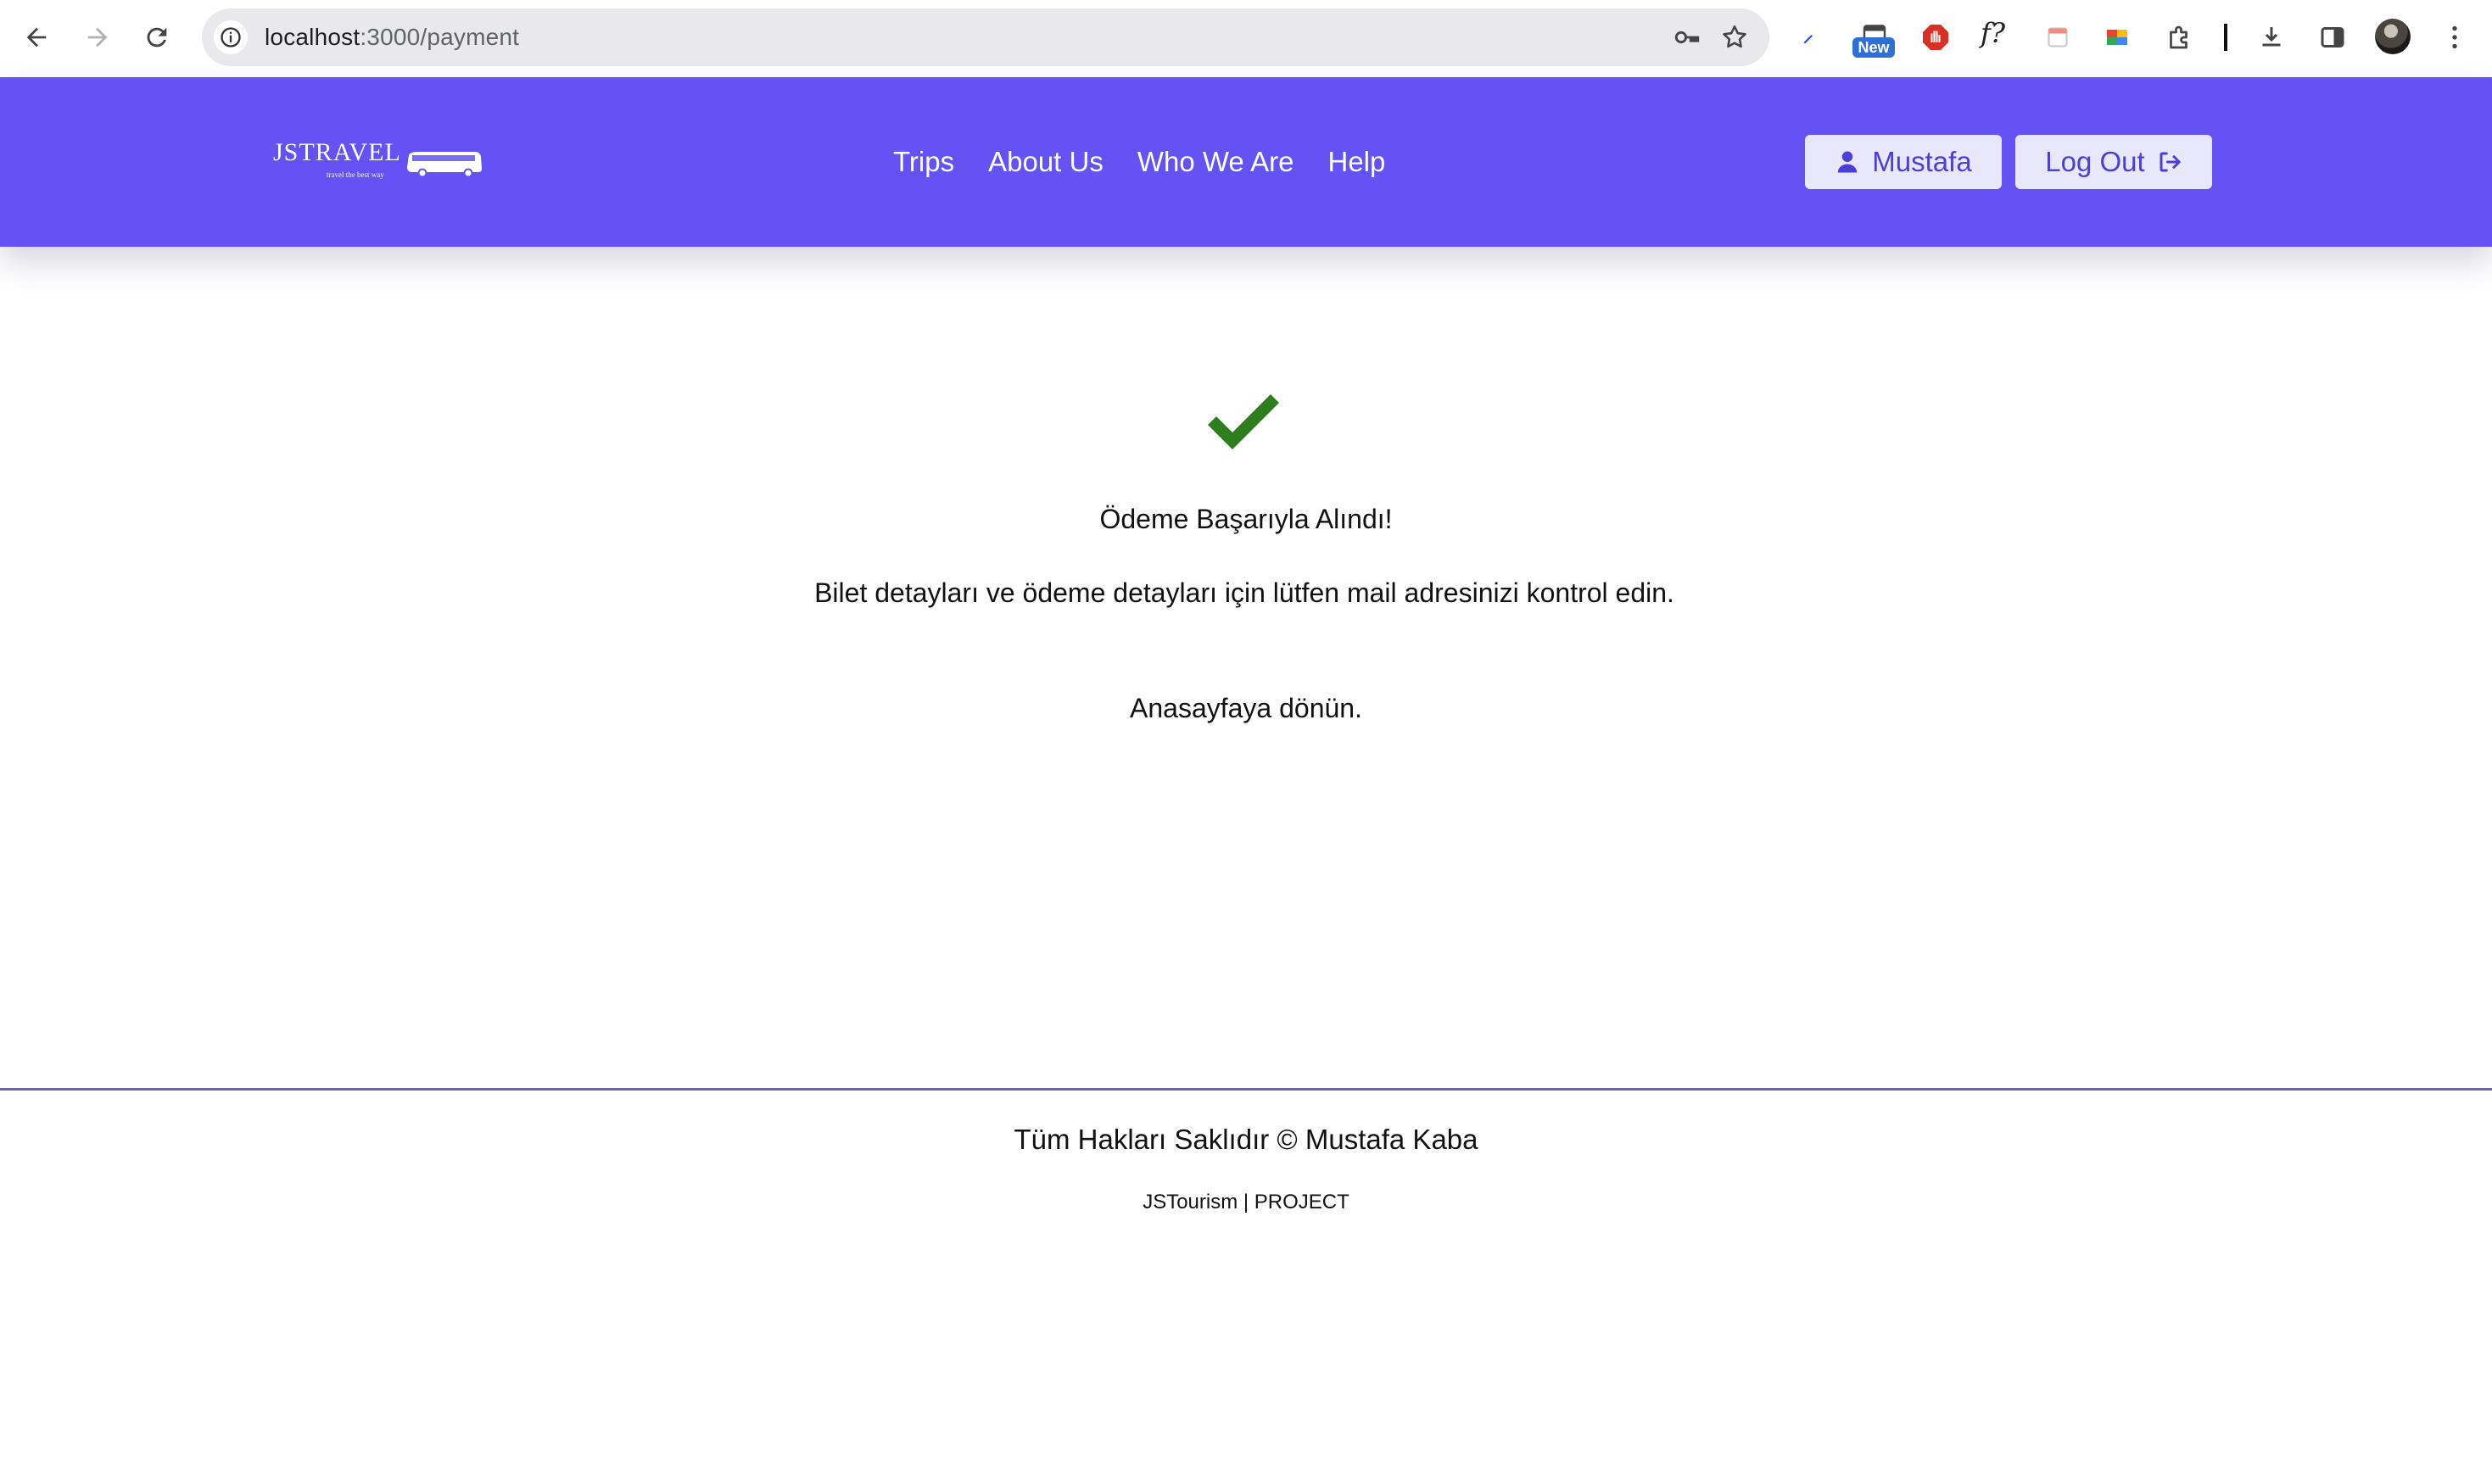 The image size is (2492, 1484). I want to click on forward-button, so click(97, 37).